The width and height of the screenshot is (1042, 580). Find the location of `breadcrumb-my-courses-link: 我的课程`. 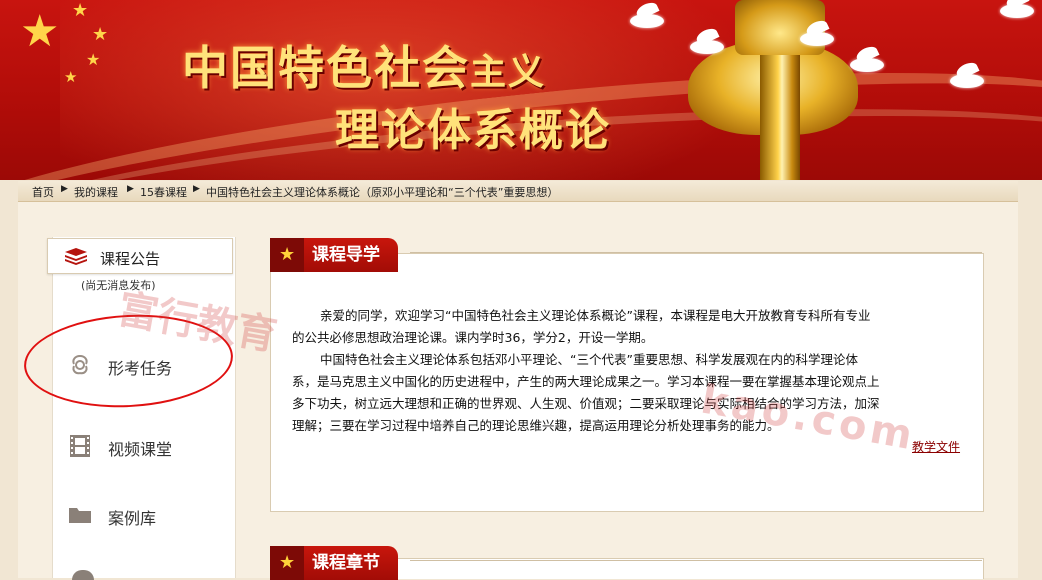

breadcrumb-my-courses-link: 我的课程 is located at coordinates (96, 192).